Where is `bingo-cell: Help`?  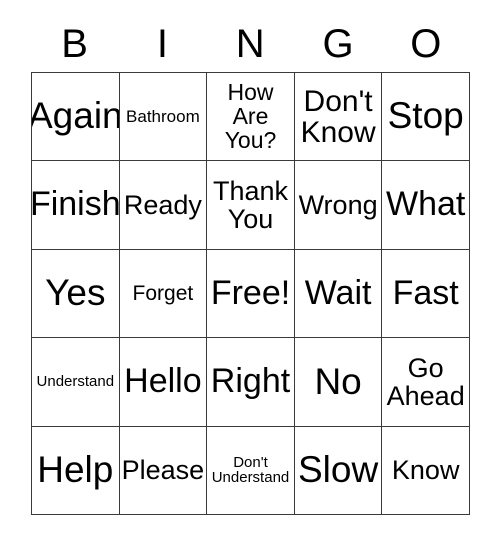
bingo-cell: Help is located at coordinates (76, 470).